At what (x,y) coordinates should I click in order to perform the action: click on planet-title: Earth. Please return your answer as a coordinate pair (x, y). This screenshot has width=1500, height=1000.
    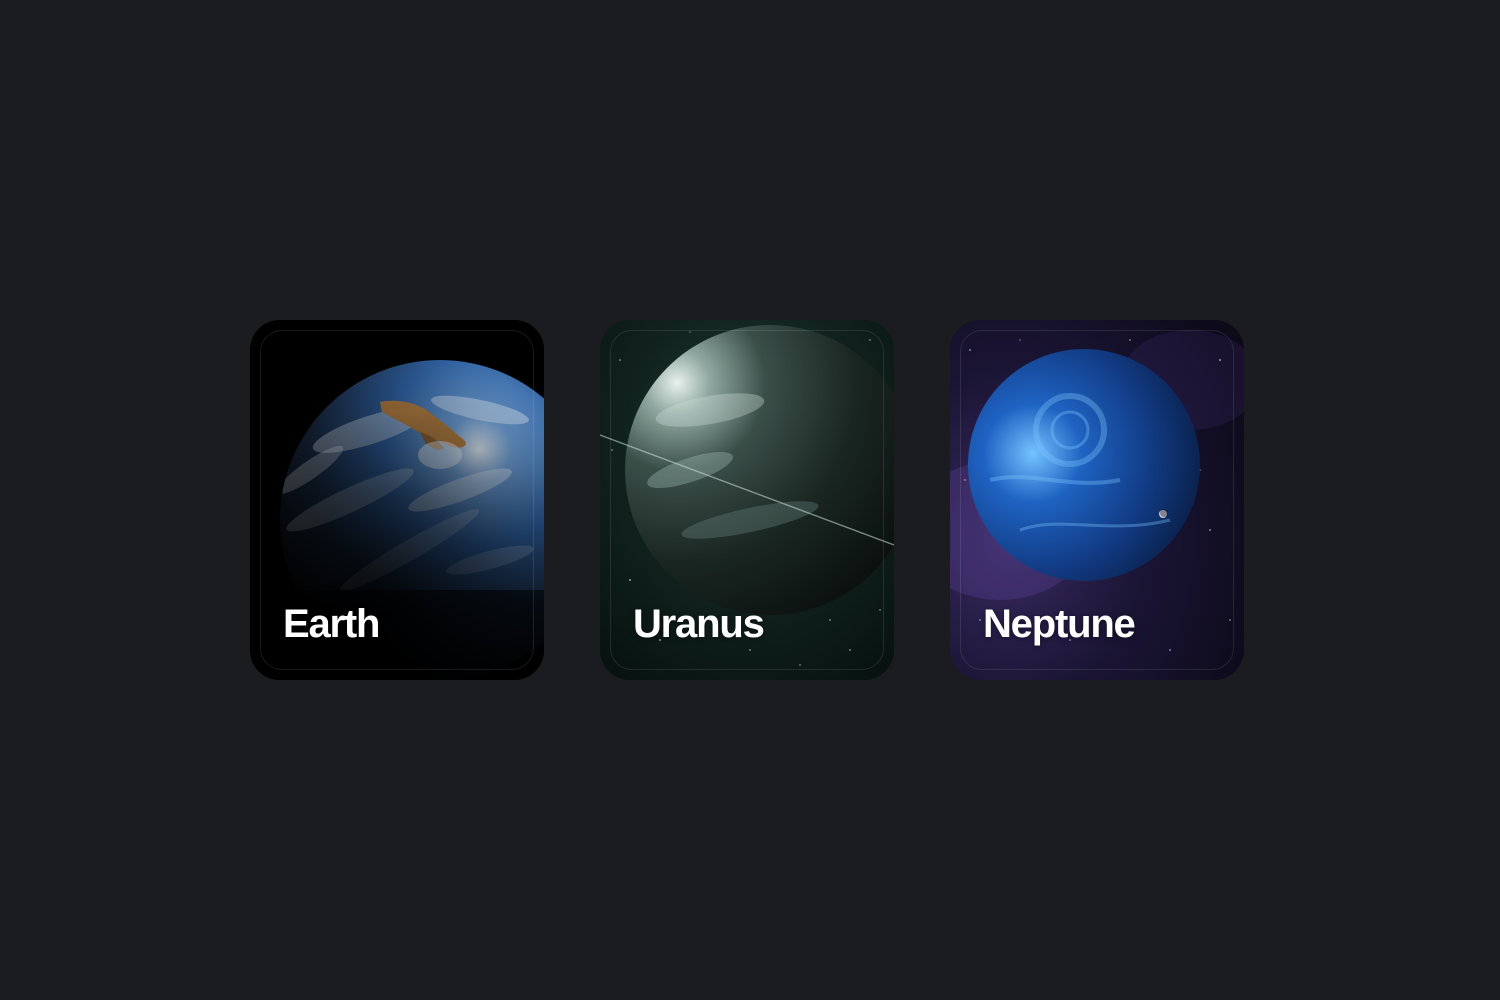
    Looking at the image, I should click on (331, 624).